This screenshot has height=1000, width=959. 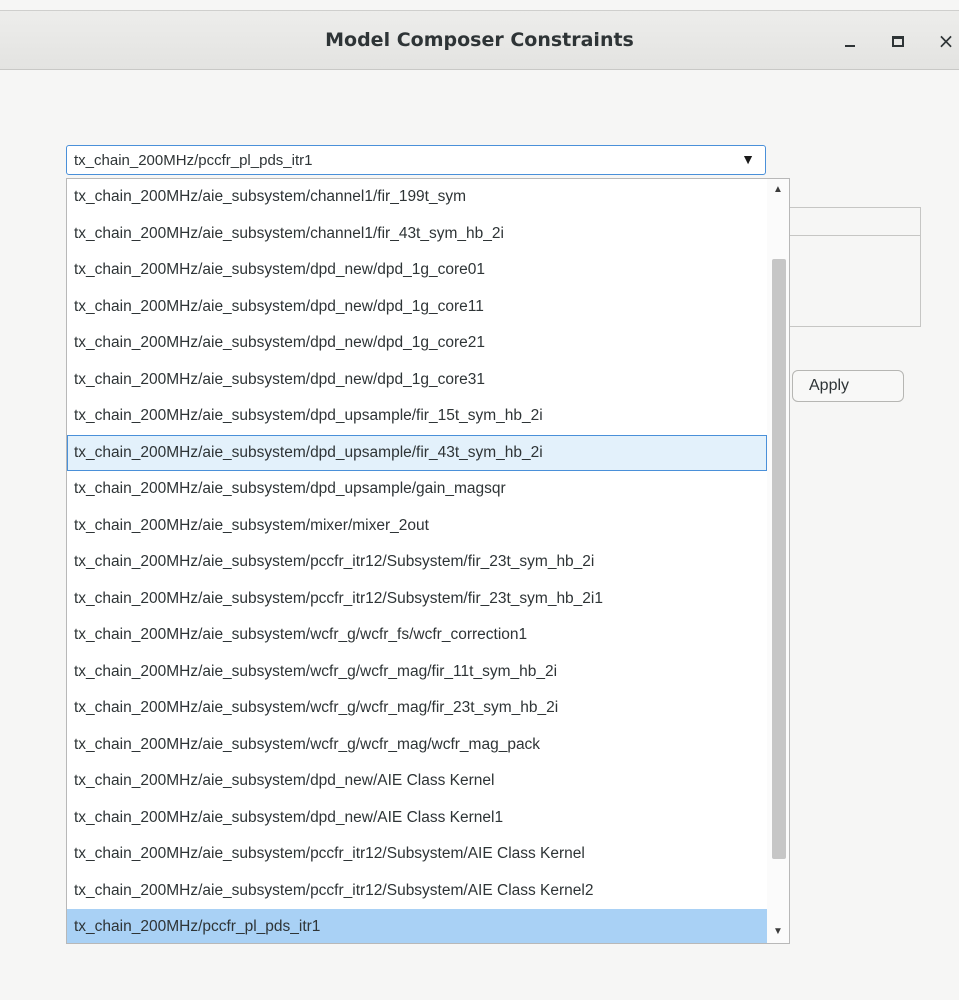 I want to click on chevron-down-icon: ▼, so click(x=748, y=159).